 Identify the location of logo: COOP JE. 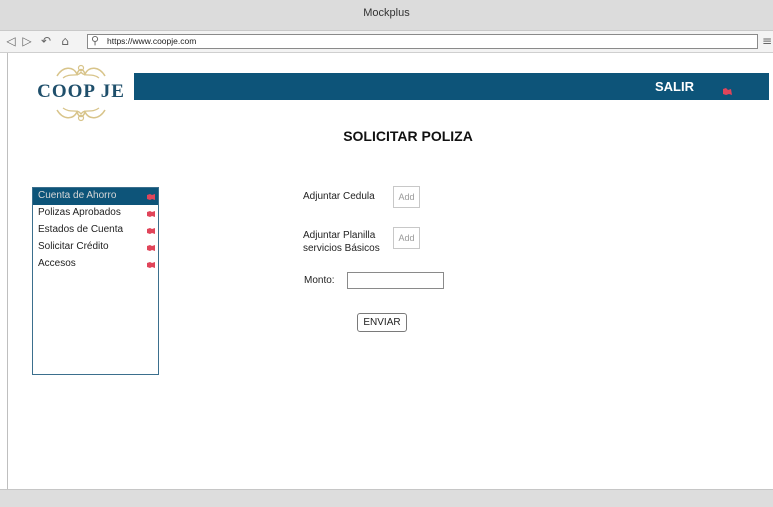
(81, 95).